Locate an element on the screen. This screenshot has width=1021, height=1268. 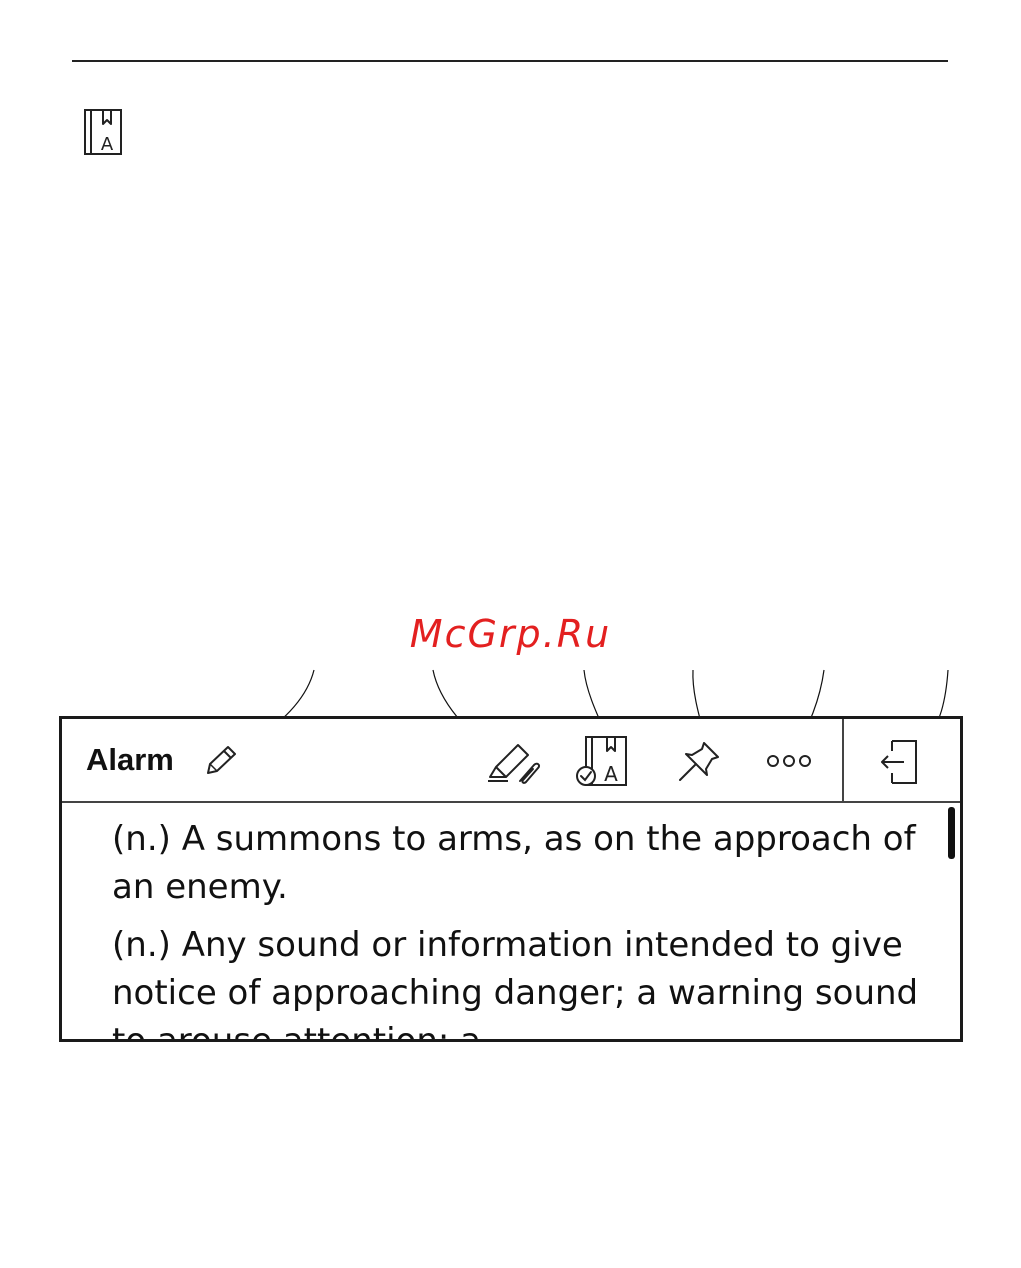
pushpin-icon is located at coordinates (698, 762).